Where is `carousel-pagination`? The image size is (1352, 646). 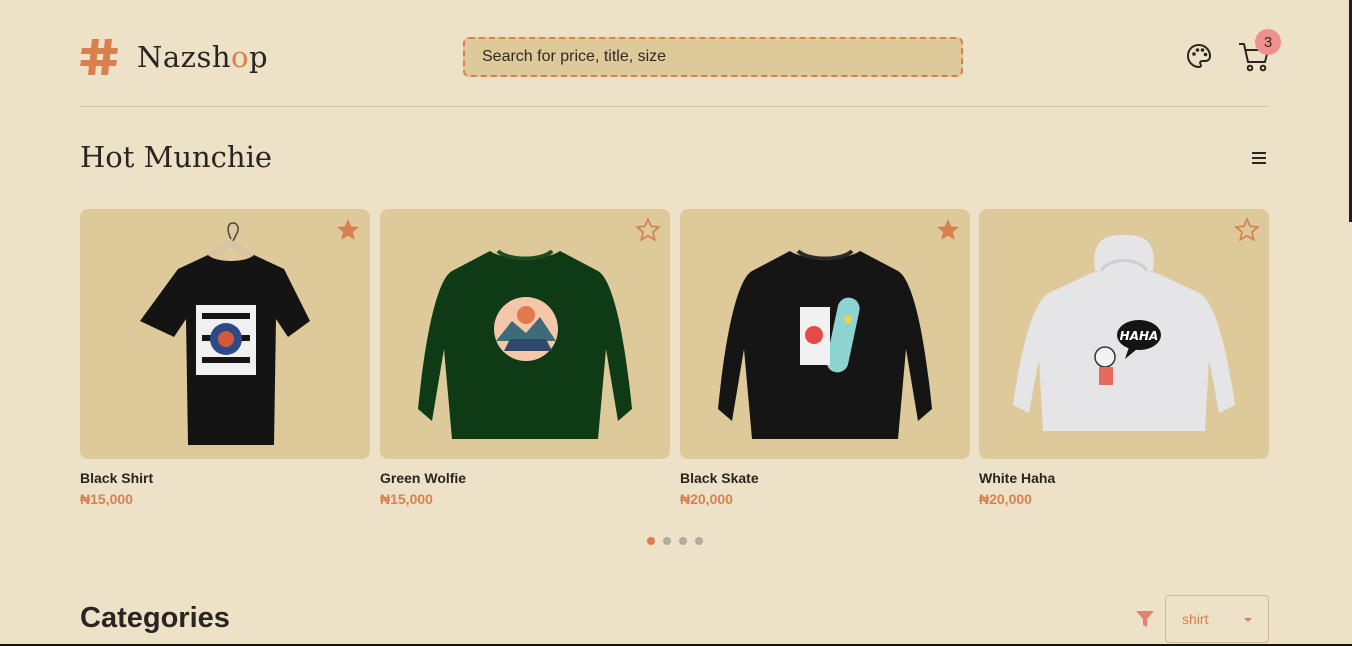 carousel-pagination is located at coordinates (675, 541).